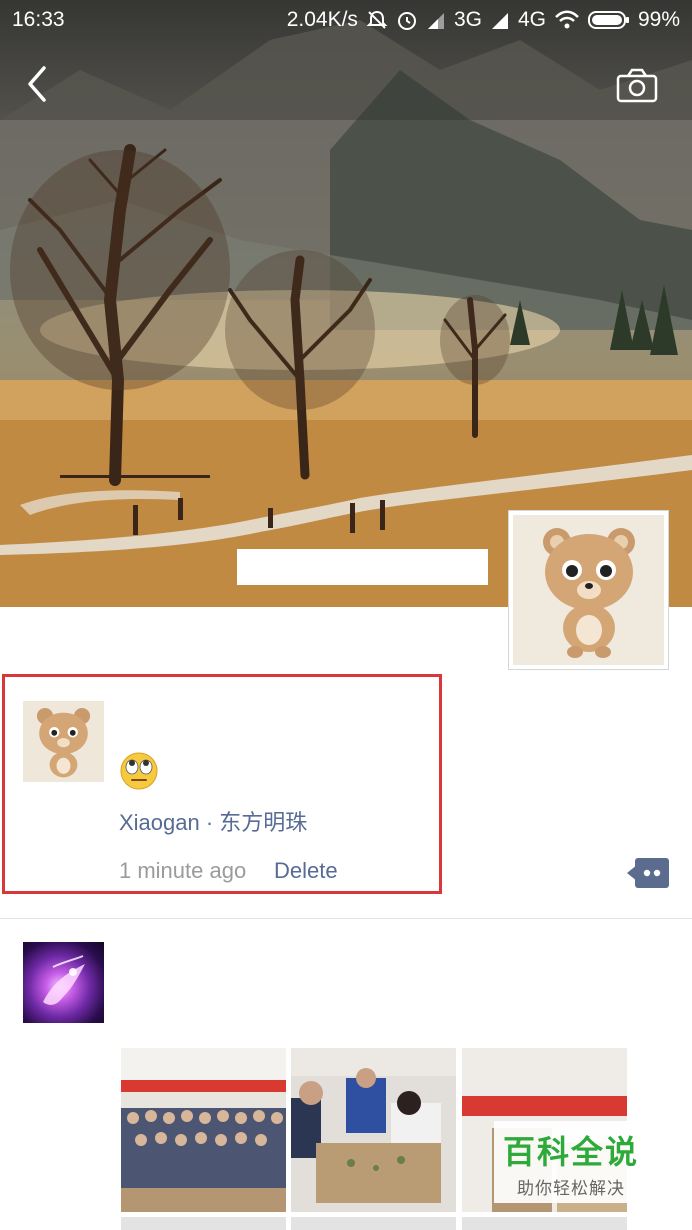  Describe the element at coordinates (306, 871) in the screenshot. I see `delete-button: Delete` at that location.